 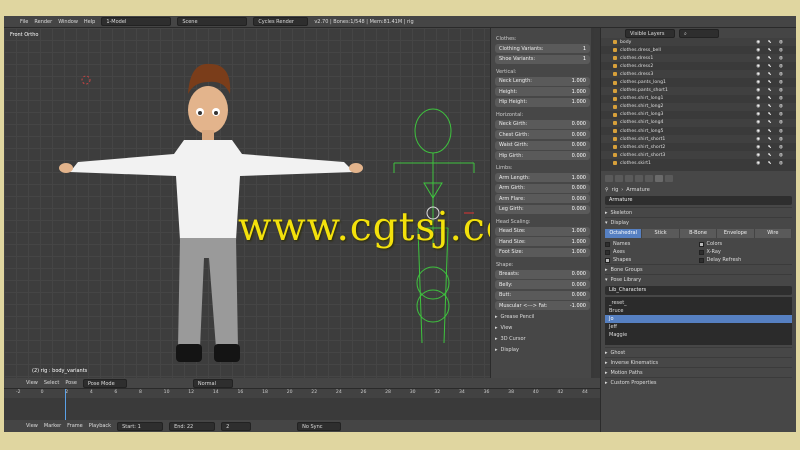 I want to click on props-scrollbar, so click(x=592, y=203).